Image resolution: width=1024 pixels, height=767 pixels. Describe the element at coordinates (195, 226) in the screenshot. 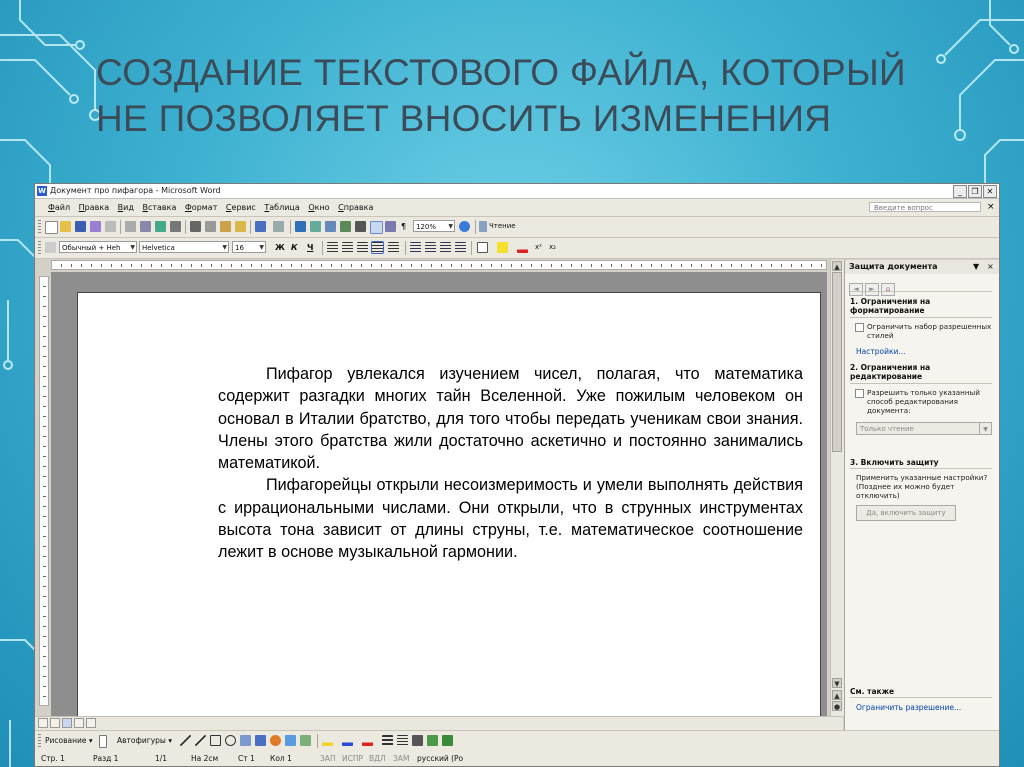

I see `cut-icon` at that location.